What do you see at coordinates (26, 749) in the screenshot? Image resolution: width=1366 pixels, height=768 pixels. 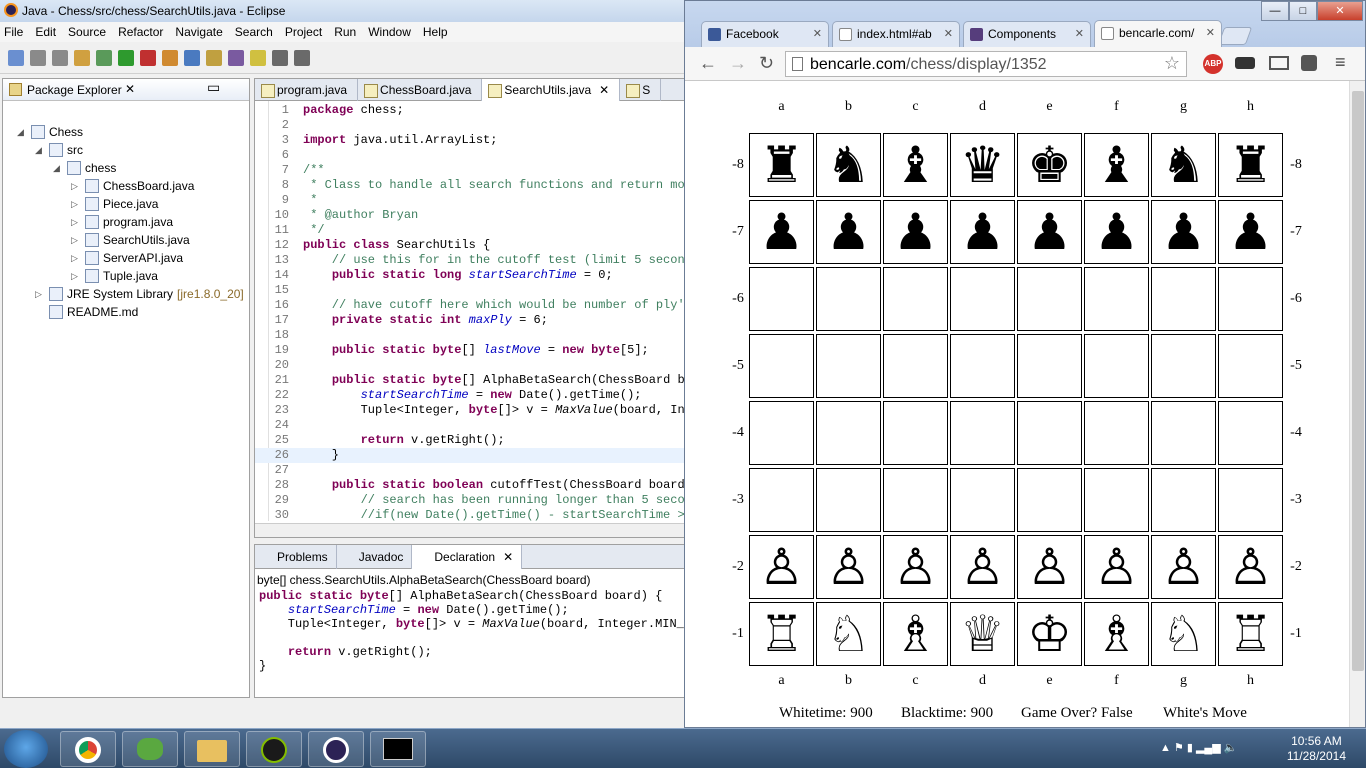 I see `start-button` at bounding box center [26, 749].